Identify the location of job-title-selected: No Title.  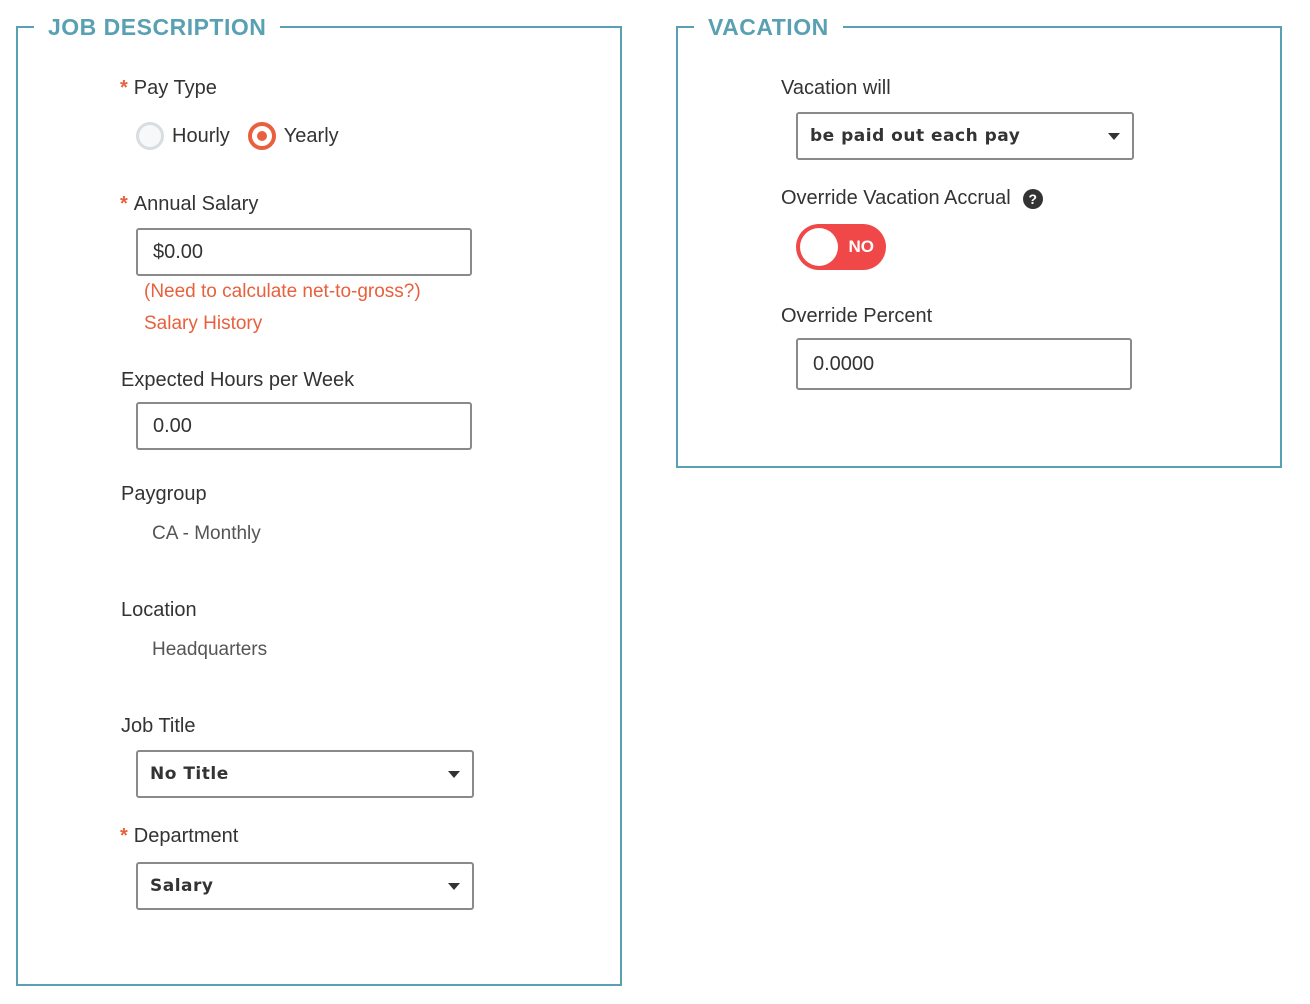
(189, 774).